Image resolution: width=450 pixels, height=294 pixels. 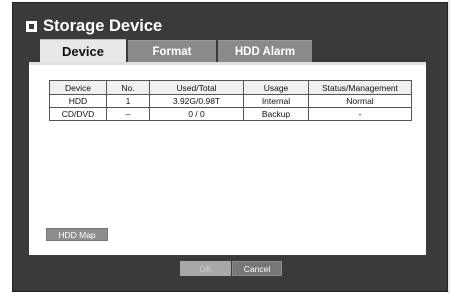 I want to click on tab-device-label: Device, so click(x=83, y=51).